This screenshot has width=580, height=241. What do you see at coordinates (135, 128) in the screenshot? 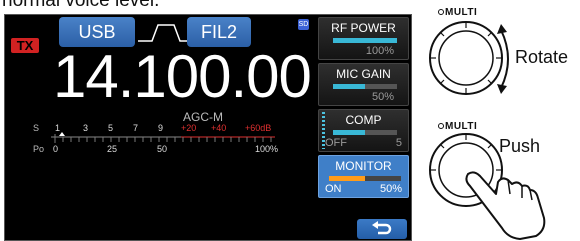
I see `s-tick-label: 7` at bounding box center [135, 128].